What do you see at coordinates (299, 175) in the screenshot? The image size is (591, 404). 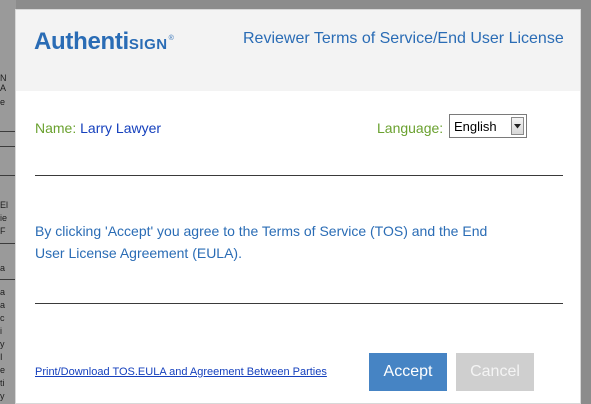 I see `divider-top` at bounding box center [299, 175].